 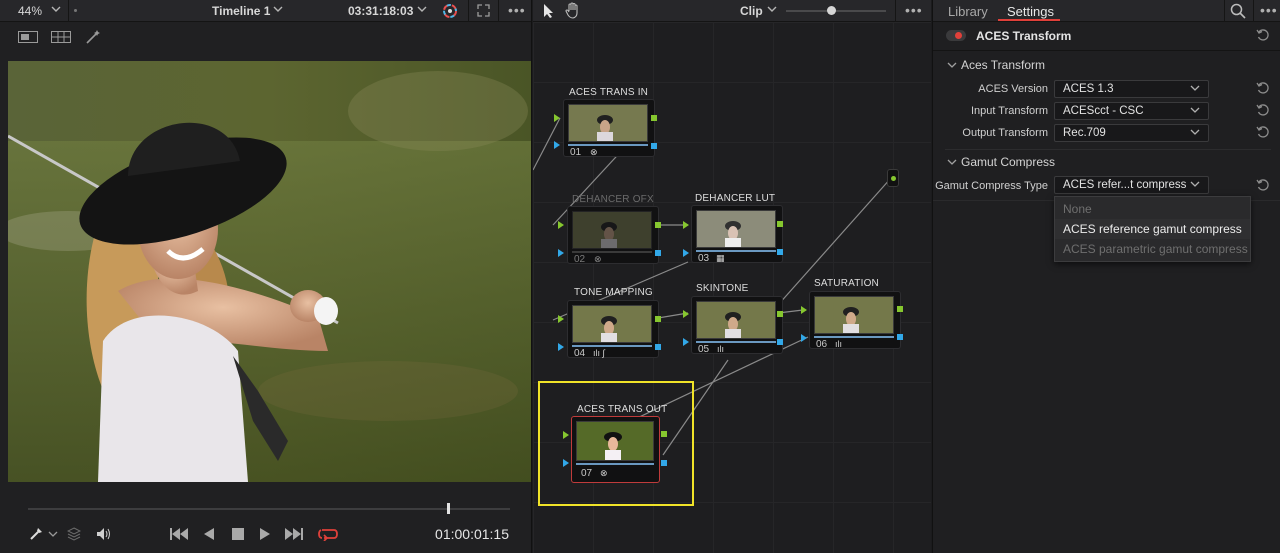 I want to click on aces-section-chevron-icon, so click(x=952, y=66).